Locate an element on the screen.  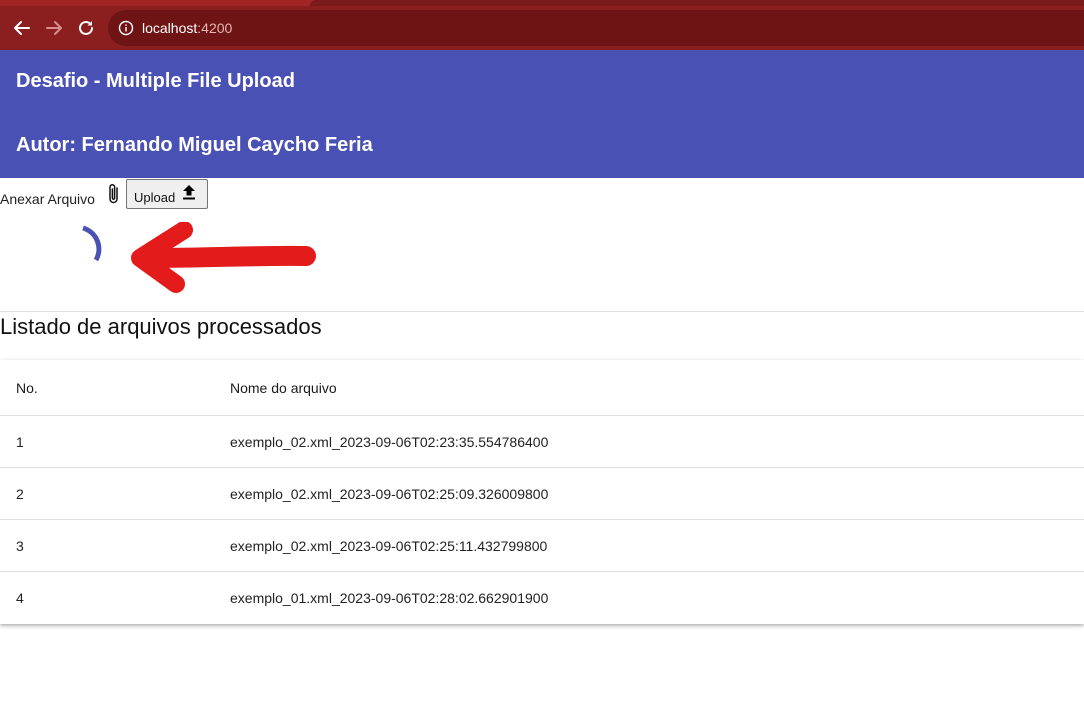
upload-button: Upload is located at coordinates (167, 194).